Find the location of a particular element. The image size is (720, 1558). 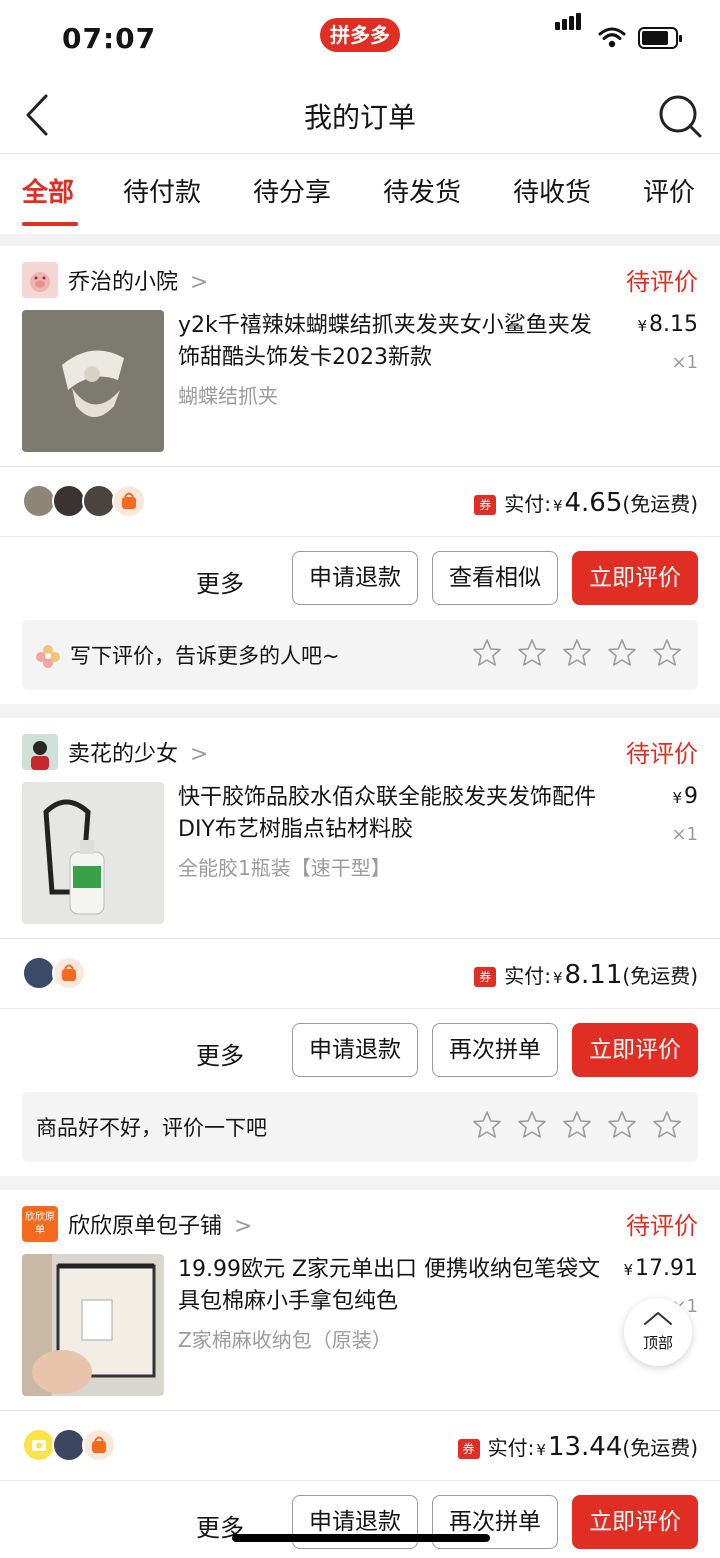

paid-amount: 券实付: ¥8.11(免运费) is located at coordinates (586, 975).